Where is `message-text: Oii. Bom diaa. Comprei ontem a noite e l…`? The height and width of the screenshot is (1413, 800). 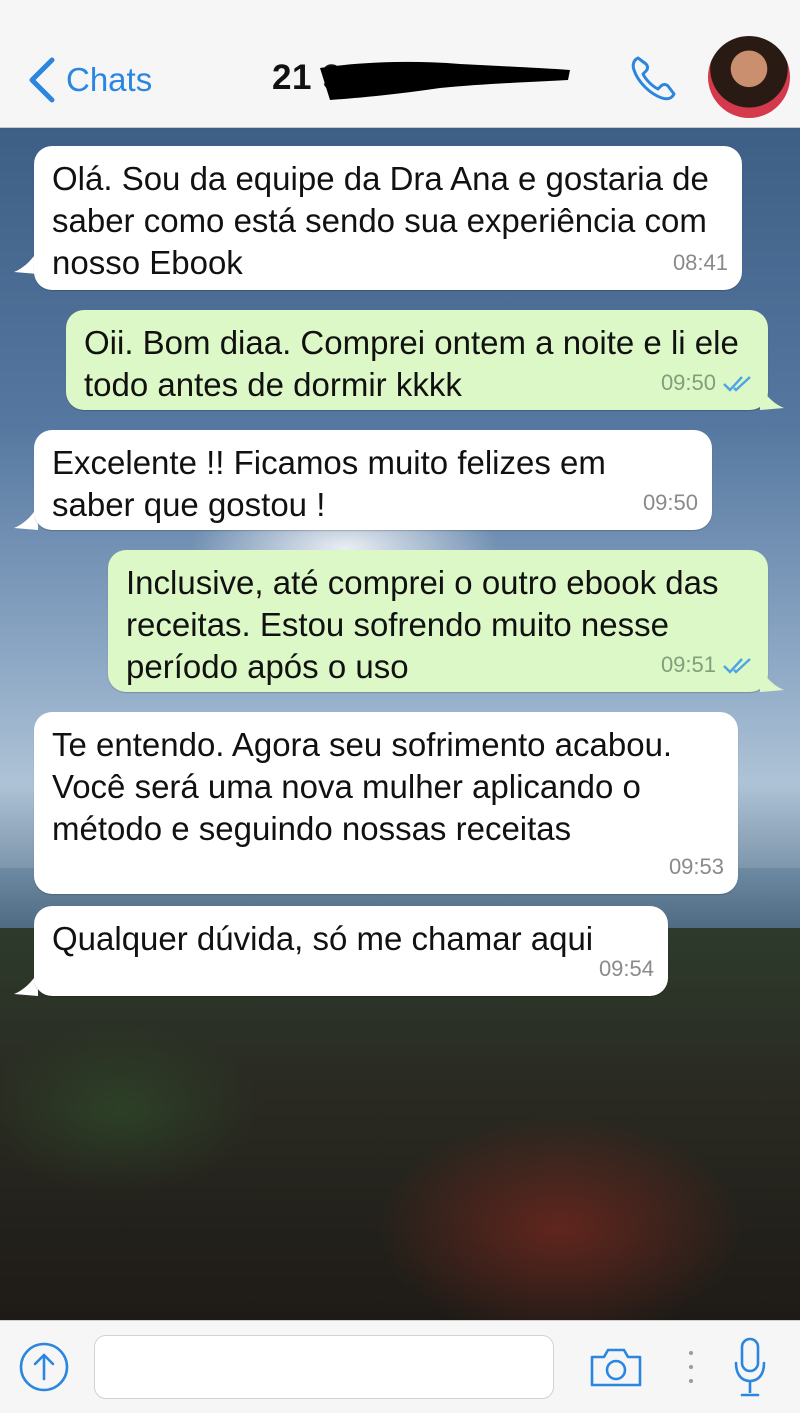
message-text: Oii. Bom diaa. Comprei ontem a noite e l… is located at coordinates (411, 363).